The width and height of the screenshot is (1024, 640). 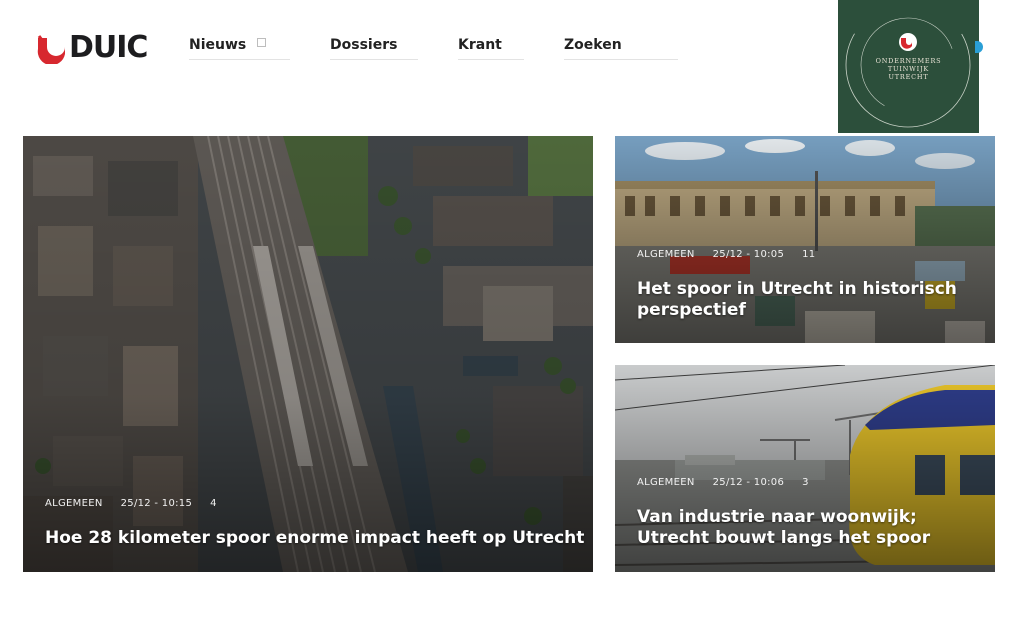 I want to click on nav-krant: Krant, so click(x=491, y=48).